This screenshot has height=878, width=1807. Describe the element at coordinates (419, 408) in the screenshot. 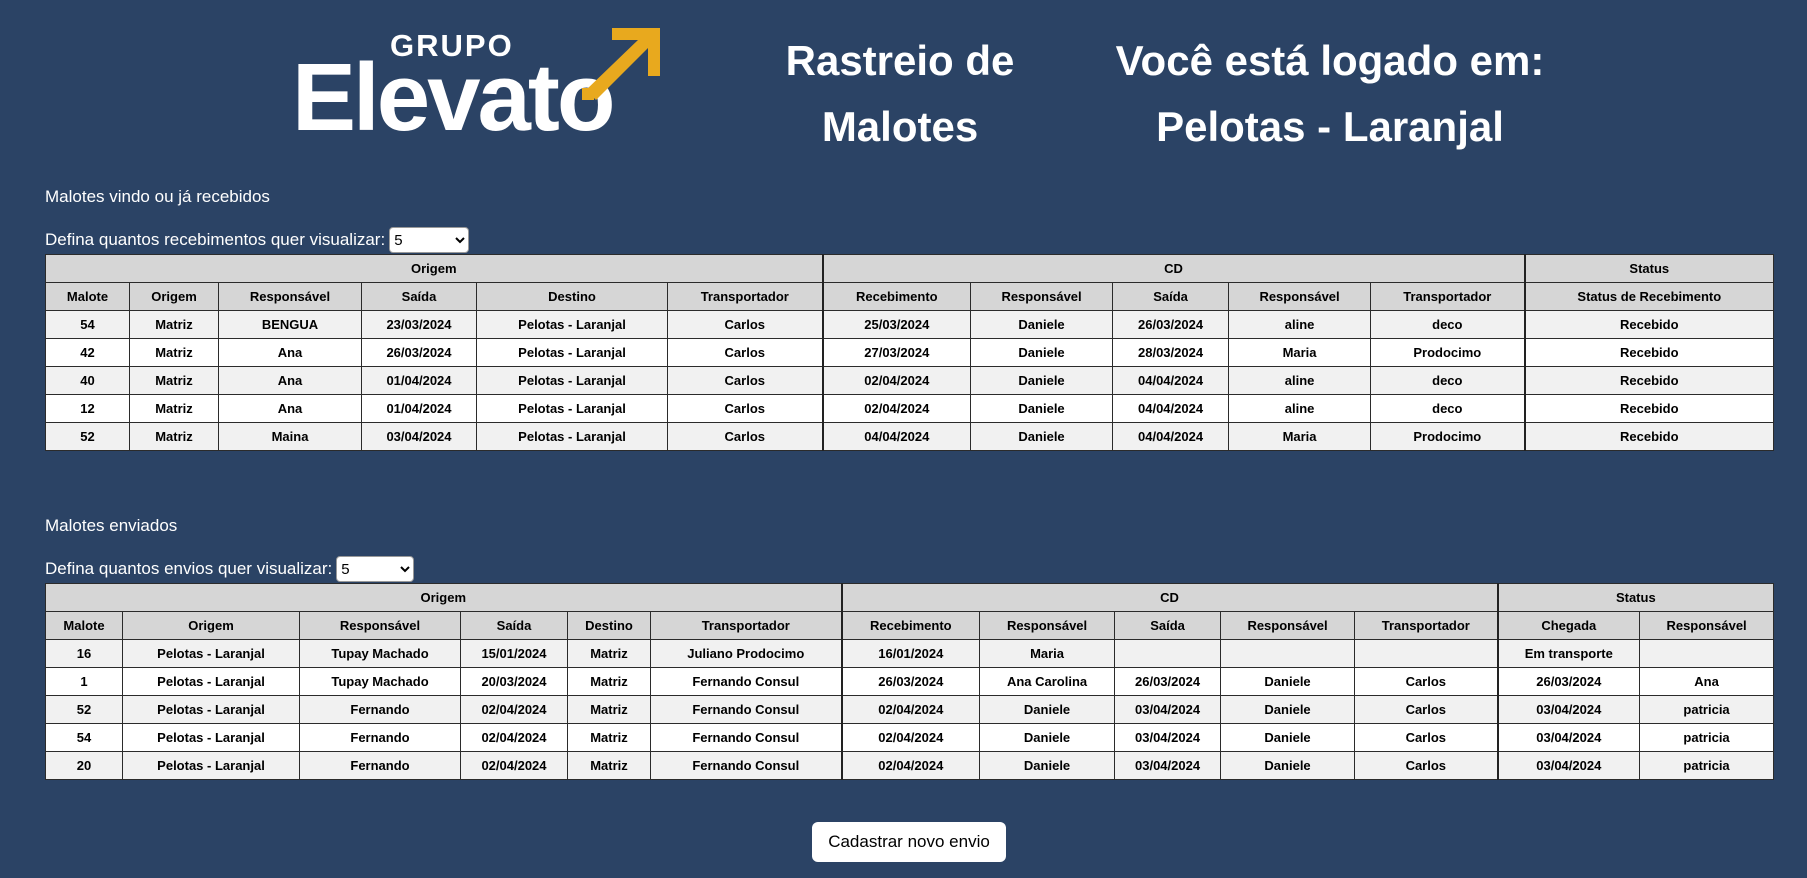

I see `table-cell: 01/04/2024` at that location.